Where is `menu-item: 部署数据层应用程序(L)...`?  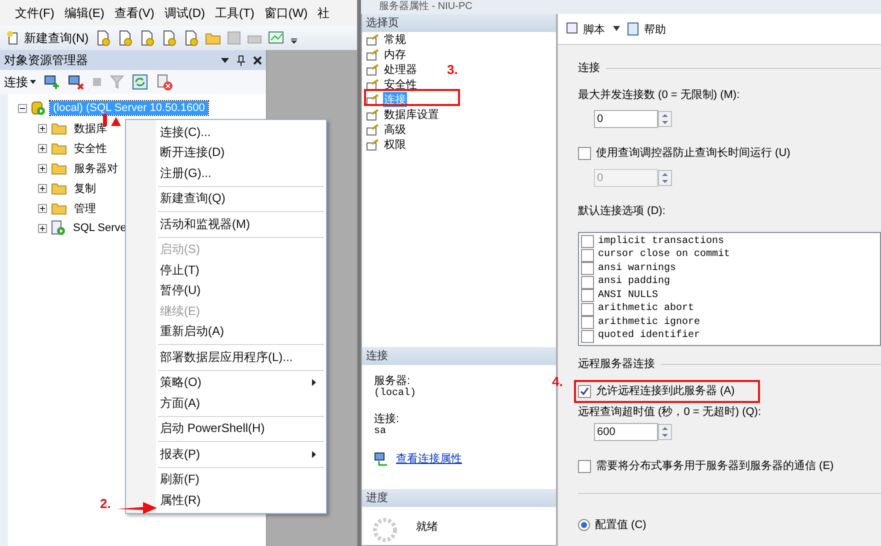
menu-item: 部署数据层应用程序(L)... is located at coordinates (226, 357).